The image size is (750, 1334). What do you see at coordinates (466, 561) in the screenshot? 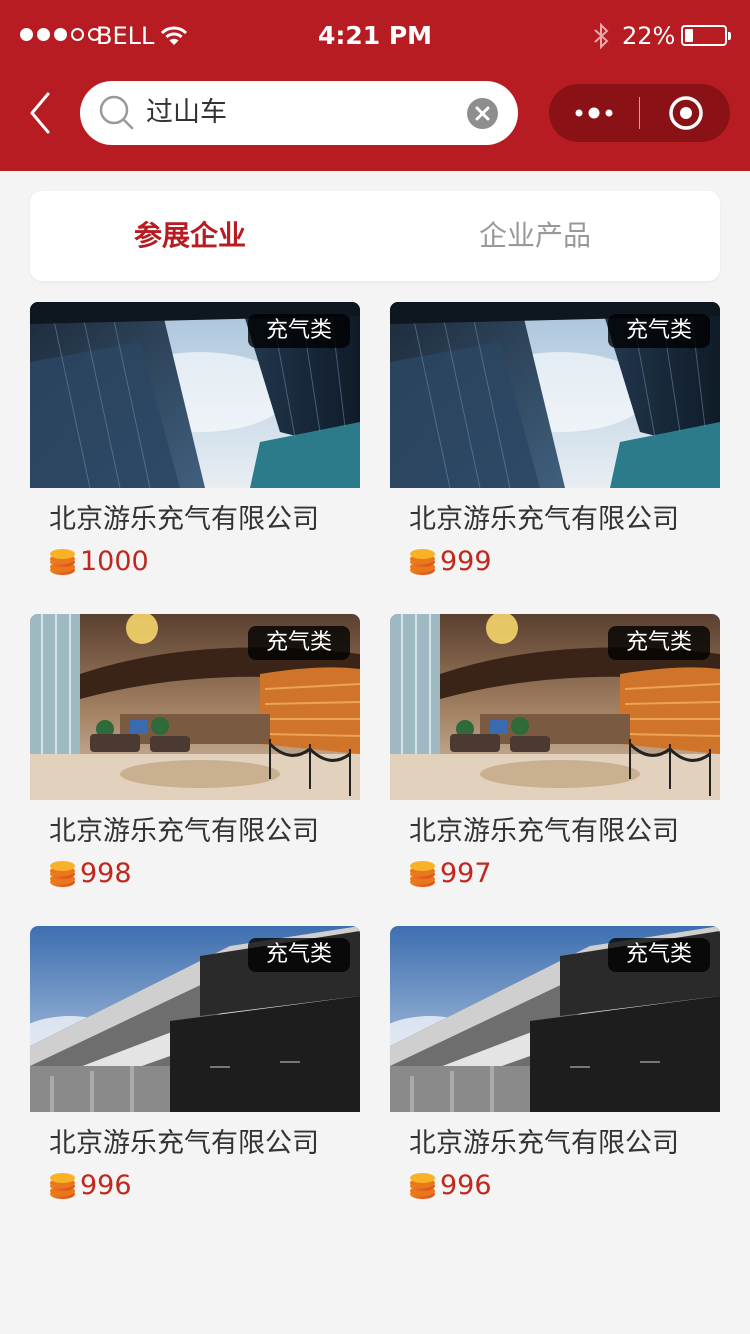
I see `price-value: 999` at bounding box center [466, 561].